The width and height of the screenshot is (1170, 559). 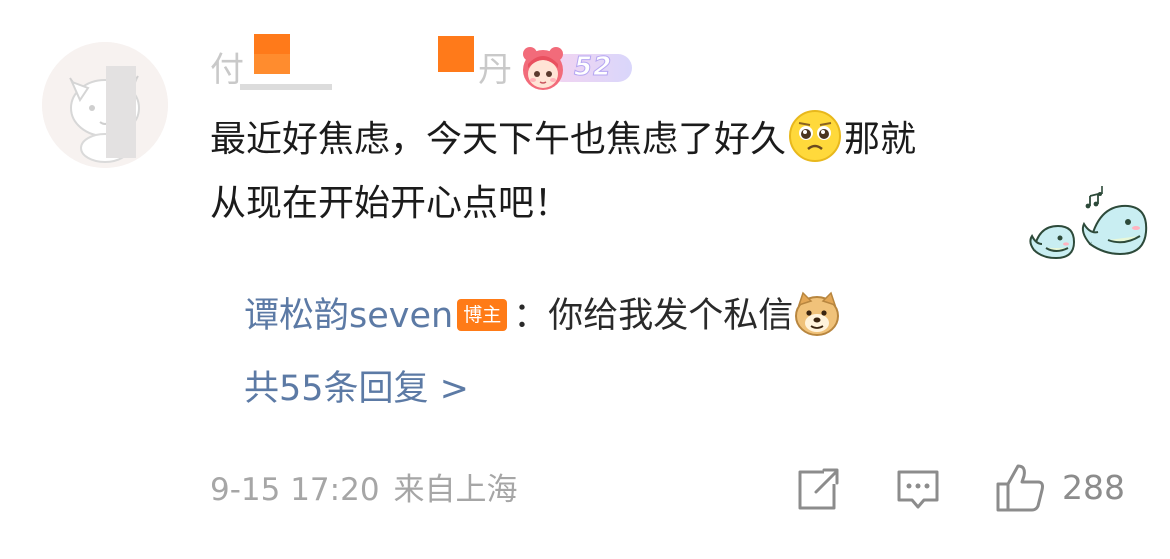 What do you see at coordinates (815, 136) in the screenshot?
I see `crying-face-icon` at bounding box center [815, 136].